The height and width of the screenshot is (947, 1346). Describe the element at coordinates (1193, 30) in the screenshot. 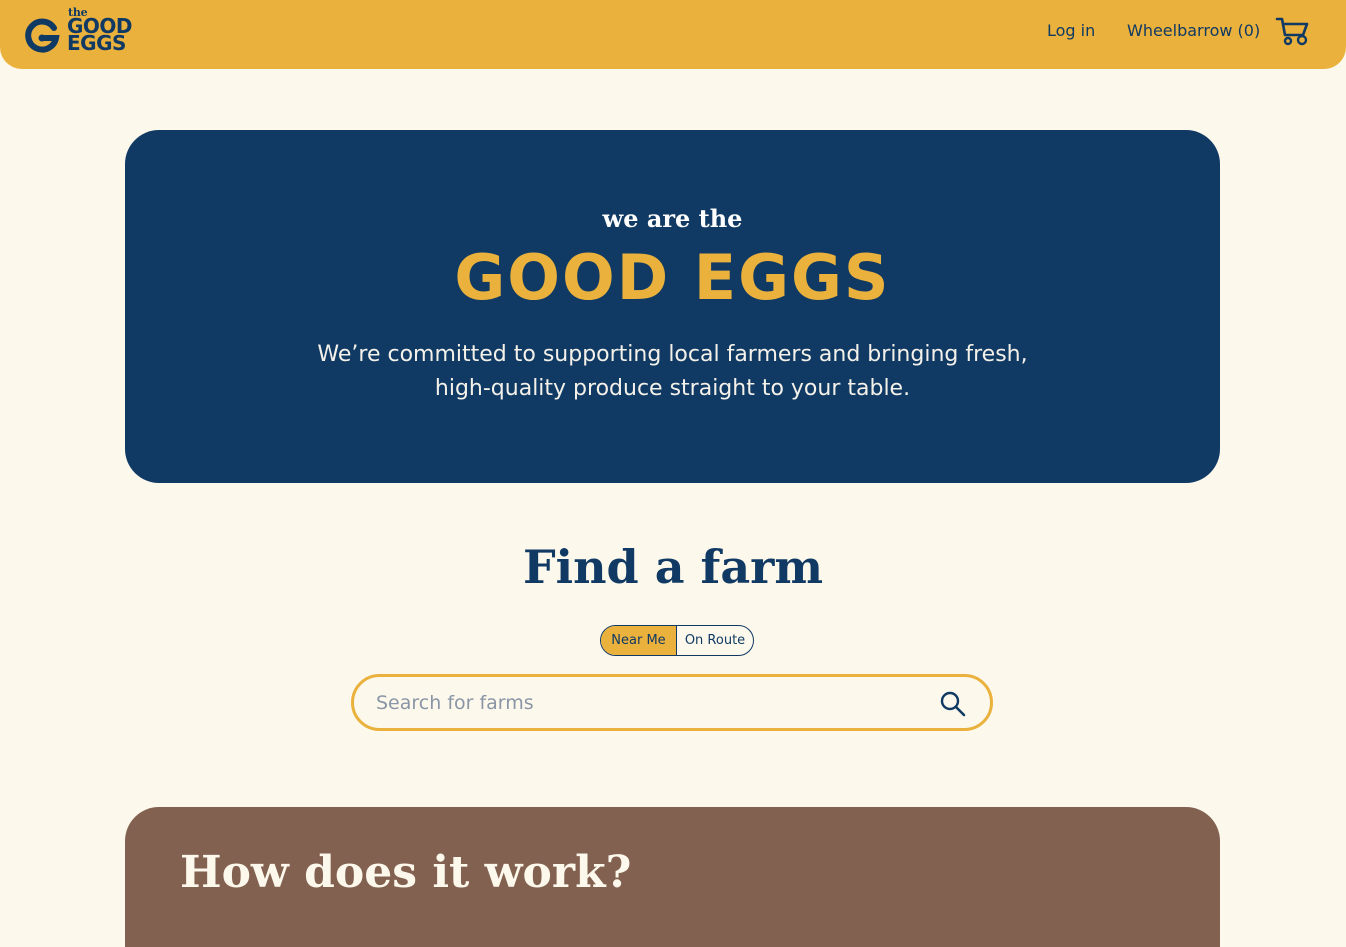

I see `wheelbarrow-link: Wheelbarrow (0)` at that location.